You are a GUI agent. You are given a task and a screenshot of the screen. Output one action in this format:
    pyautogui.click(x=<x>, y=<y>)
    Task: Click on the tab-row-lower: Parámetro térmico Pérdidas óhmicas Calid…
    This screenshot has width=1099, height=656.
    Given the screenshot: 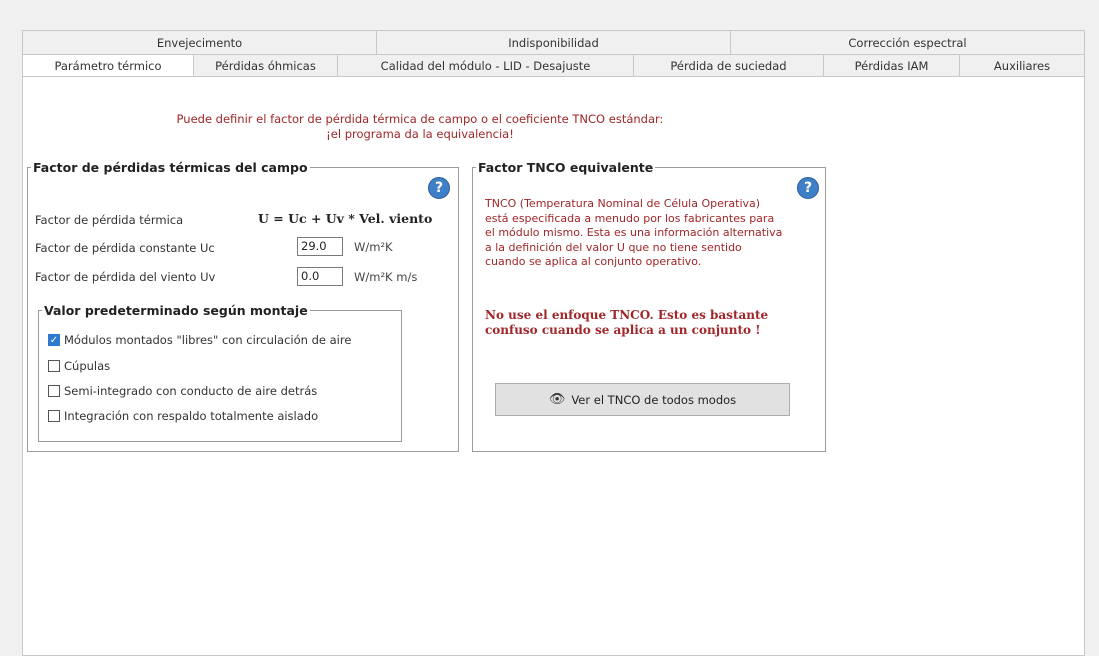 What is the action you would take?
    pyautogui.click(x=553, y=65)
    